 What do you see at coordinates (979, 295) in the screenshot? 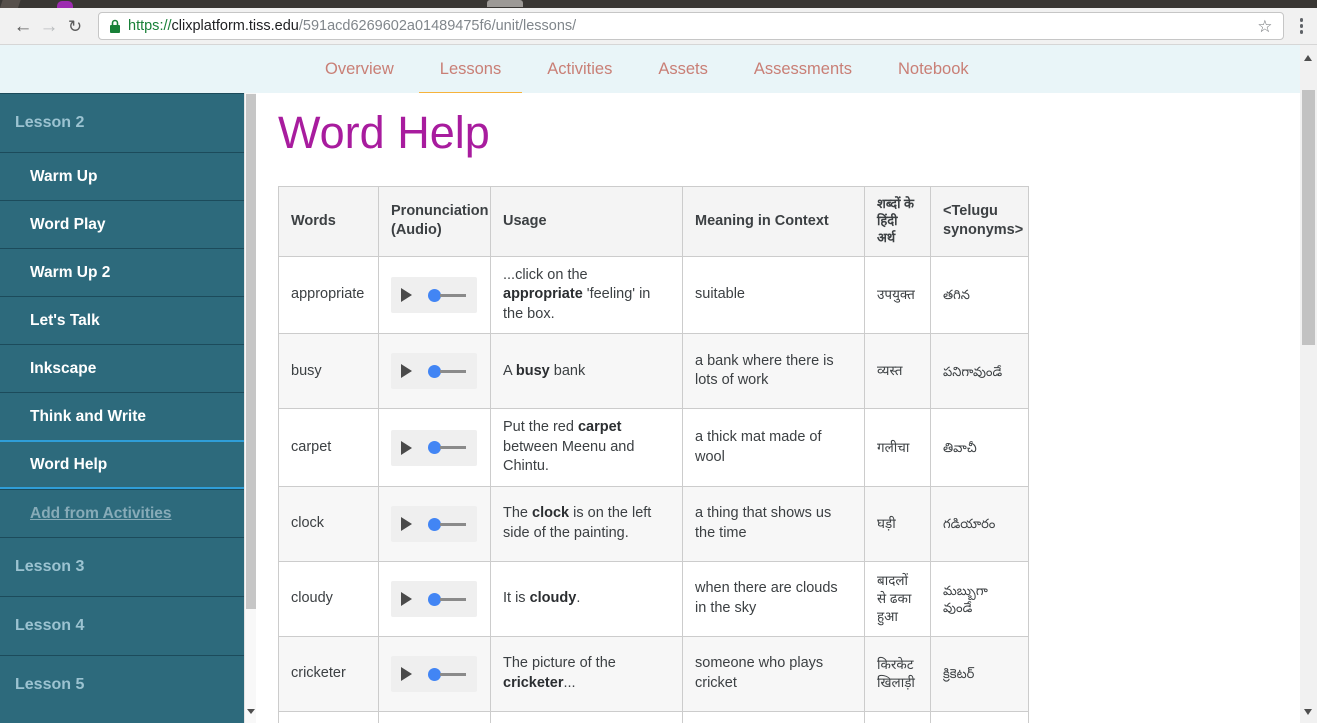
I see `telugu-cell: తగిన` at bounding box center [979, 295].